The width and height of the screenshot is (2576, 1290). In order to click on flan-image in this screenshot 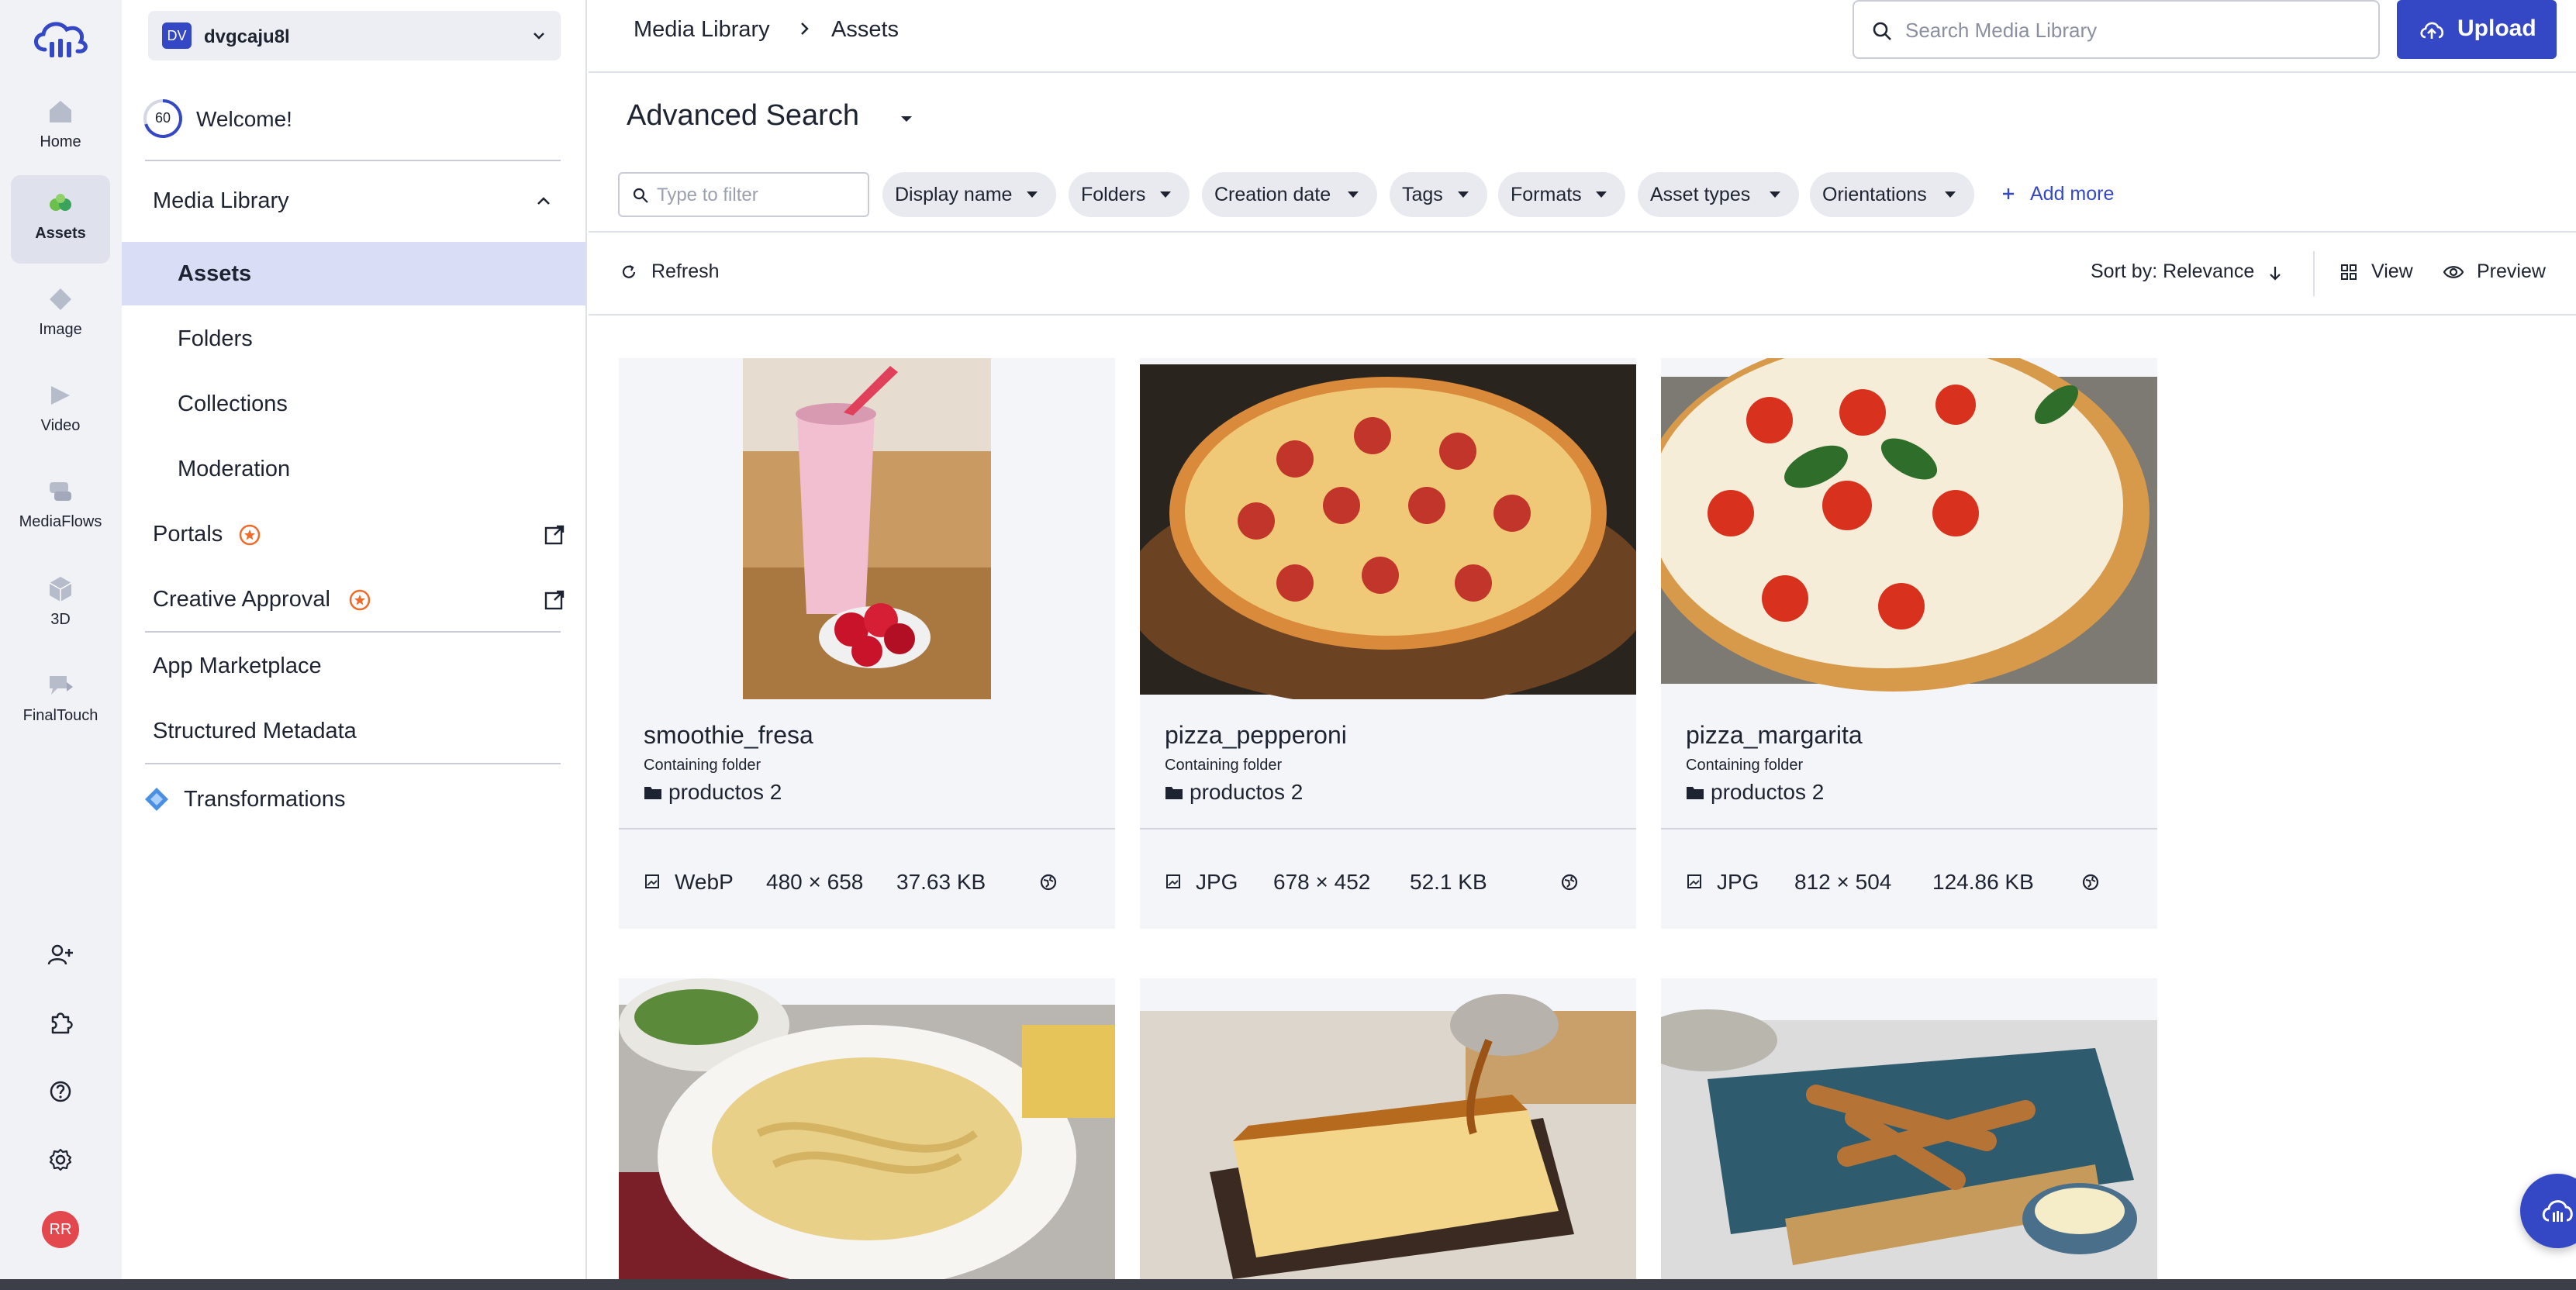, I will do `click(1388, 1128)`.